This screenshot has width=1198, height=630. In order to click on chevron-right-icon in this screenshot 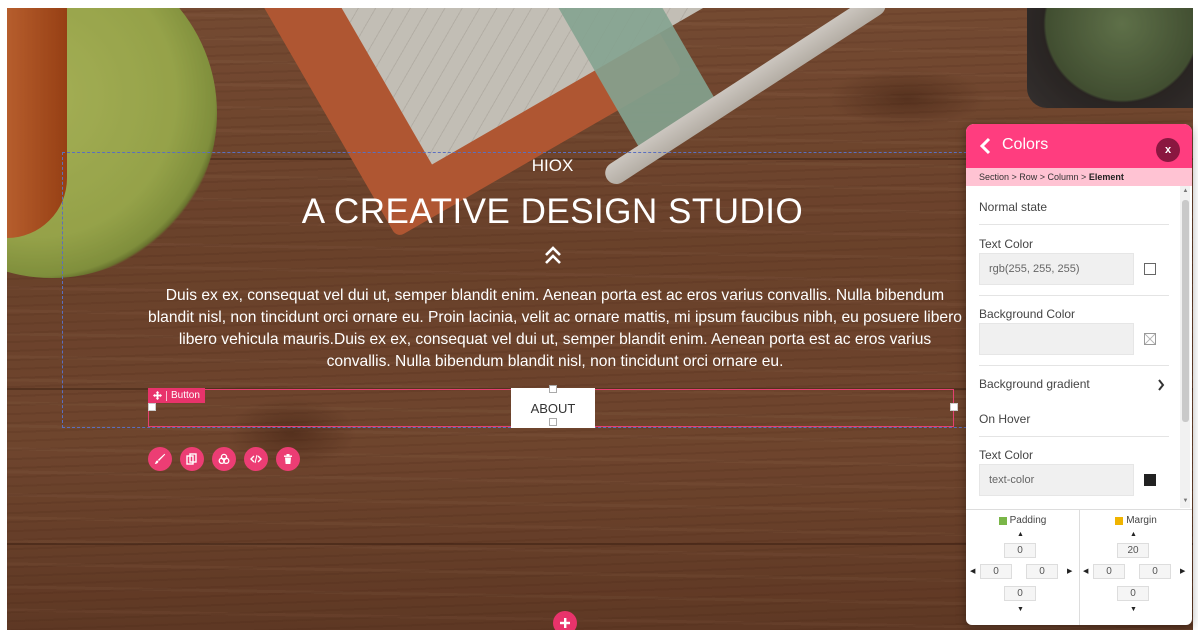, I will do `click(1161, 385)`.